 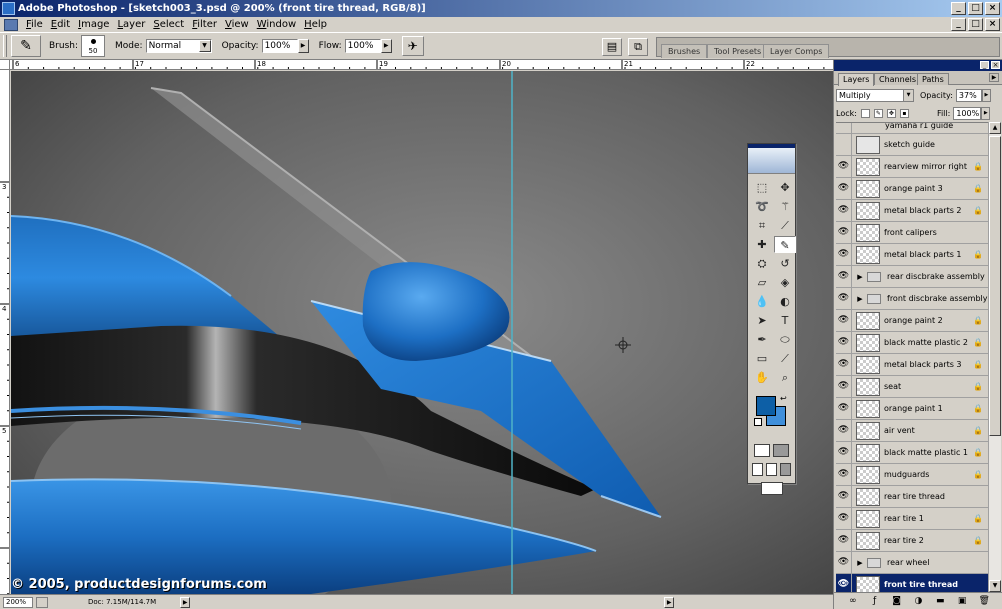 What do you see at coordinates (5, 332) in the screenshot?
I see `vertical-ruler: 3 4 5` at bounding box center [5, 332].